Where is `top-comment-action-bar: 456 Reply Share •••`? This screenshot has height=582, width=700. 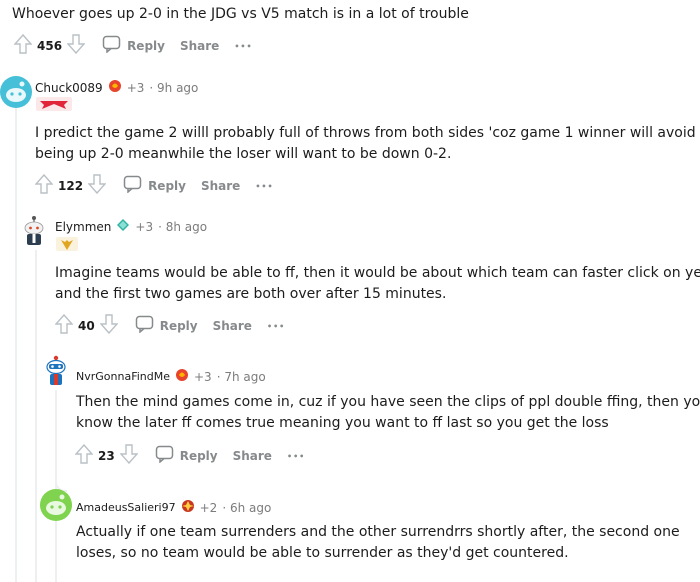
top-comment-action-bar: 456 Reply Share ••• is located at coordinates (133, 45).